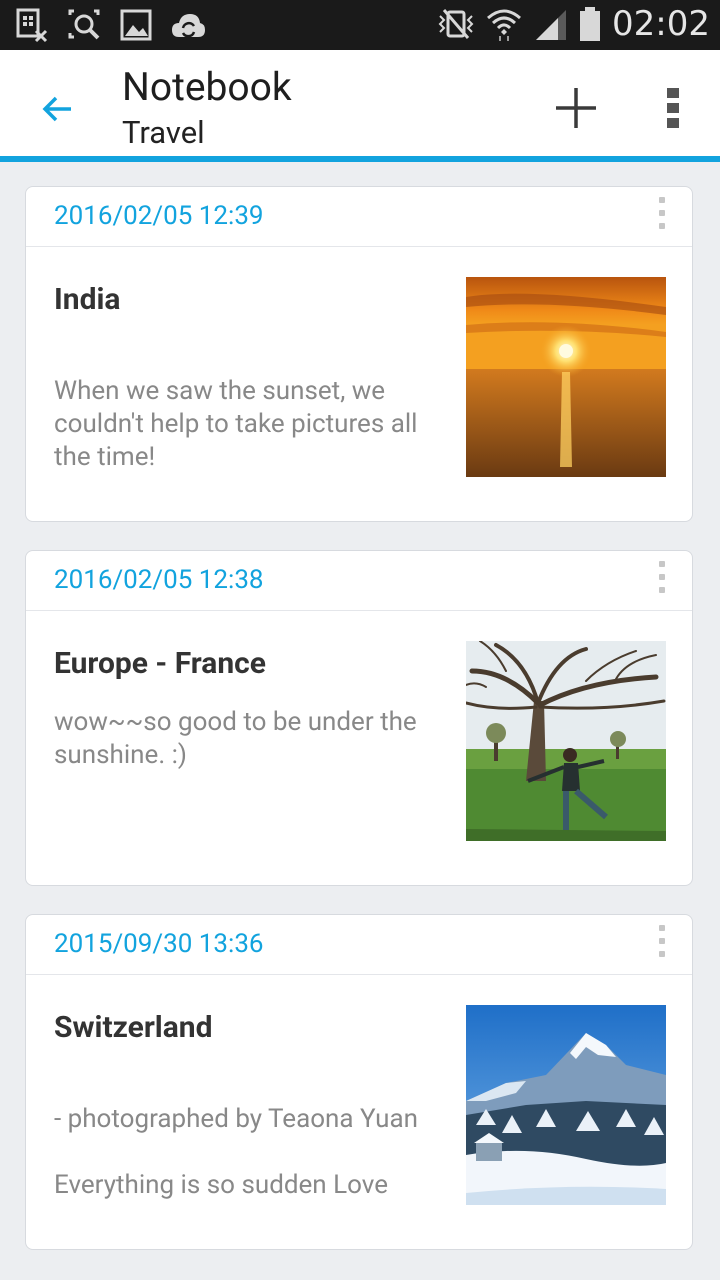 Image resolution: width=720 pixels, height=1280 pixels. I want to click on page-title: Notebook, so click(207, 87).